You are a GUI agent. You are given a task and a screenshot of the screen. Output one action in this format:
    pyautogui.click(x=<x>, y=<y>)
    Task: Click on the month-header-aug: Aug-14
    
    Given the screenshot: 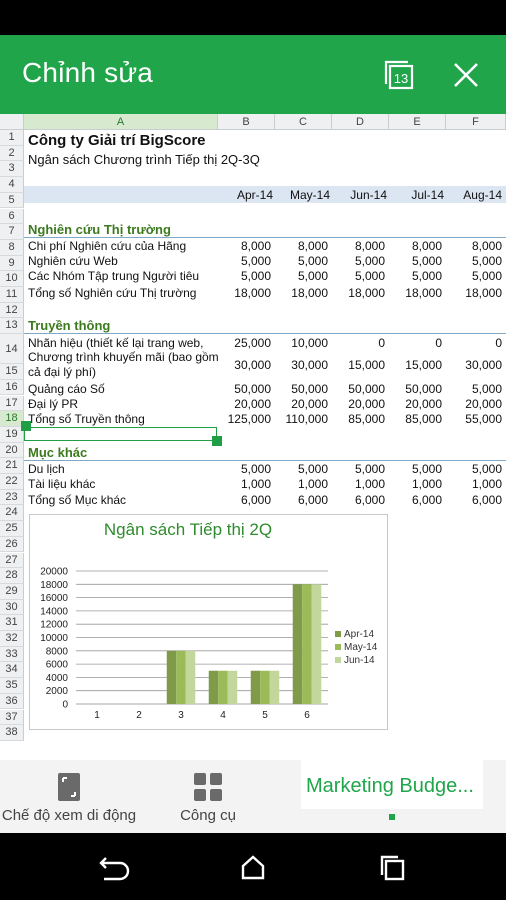 What is the action you would take?
    pyautogui.click(x=474, y=195)
    